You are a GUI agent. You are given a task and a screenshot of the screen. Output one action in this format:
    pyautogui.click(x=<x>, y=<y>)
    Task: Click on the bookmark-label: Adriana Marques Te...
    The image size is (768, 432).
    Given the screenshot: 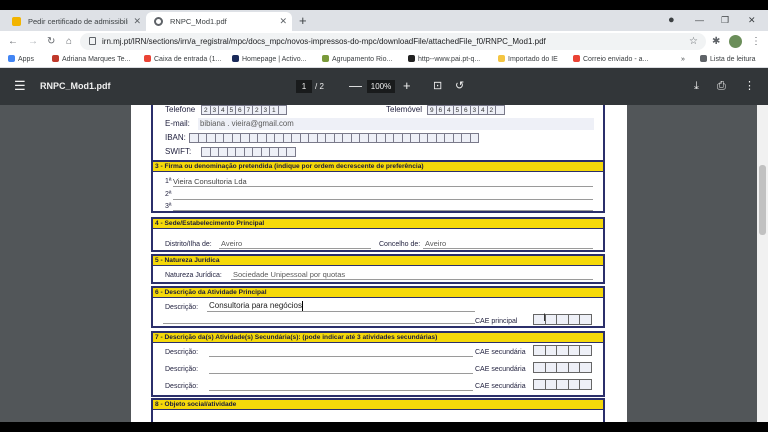 What is the action you would take?
    pyautogui.click(x=96, y=59)
    